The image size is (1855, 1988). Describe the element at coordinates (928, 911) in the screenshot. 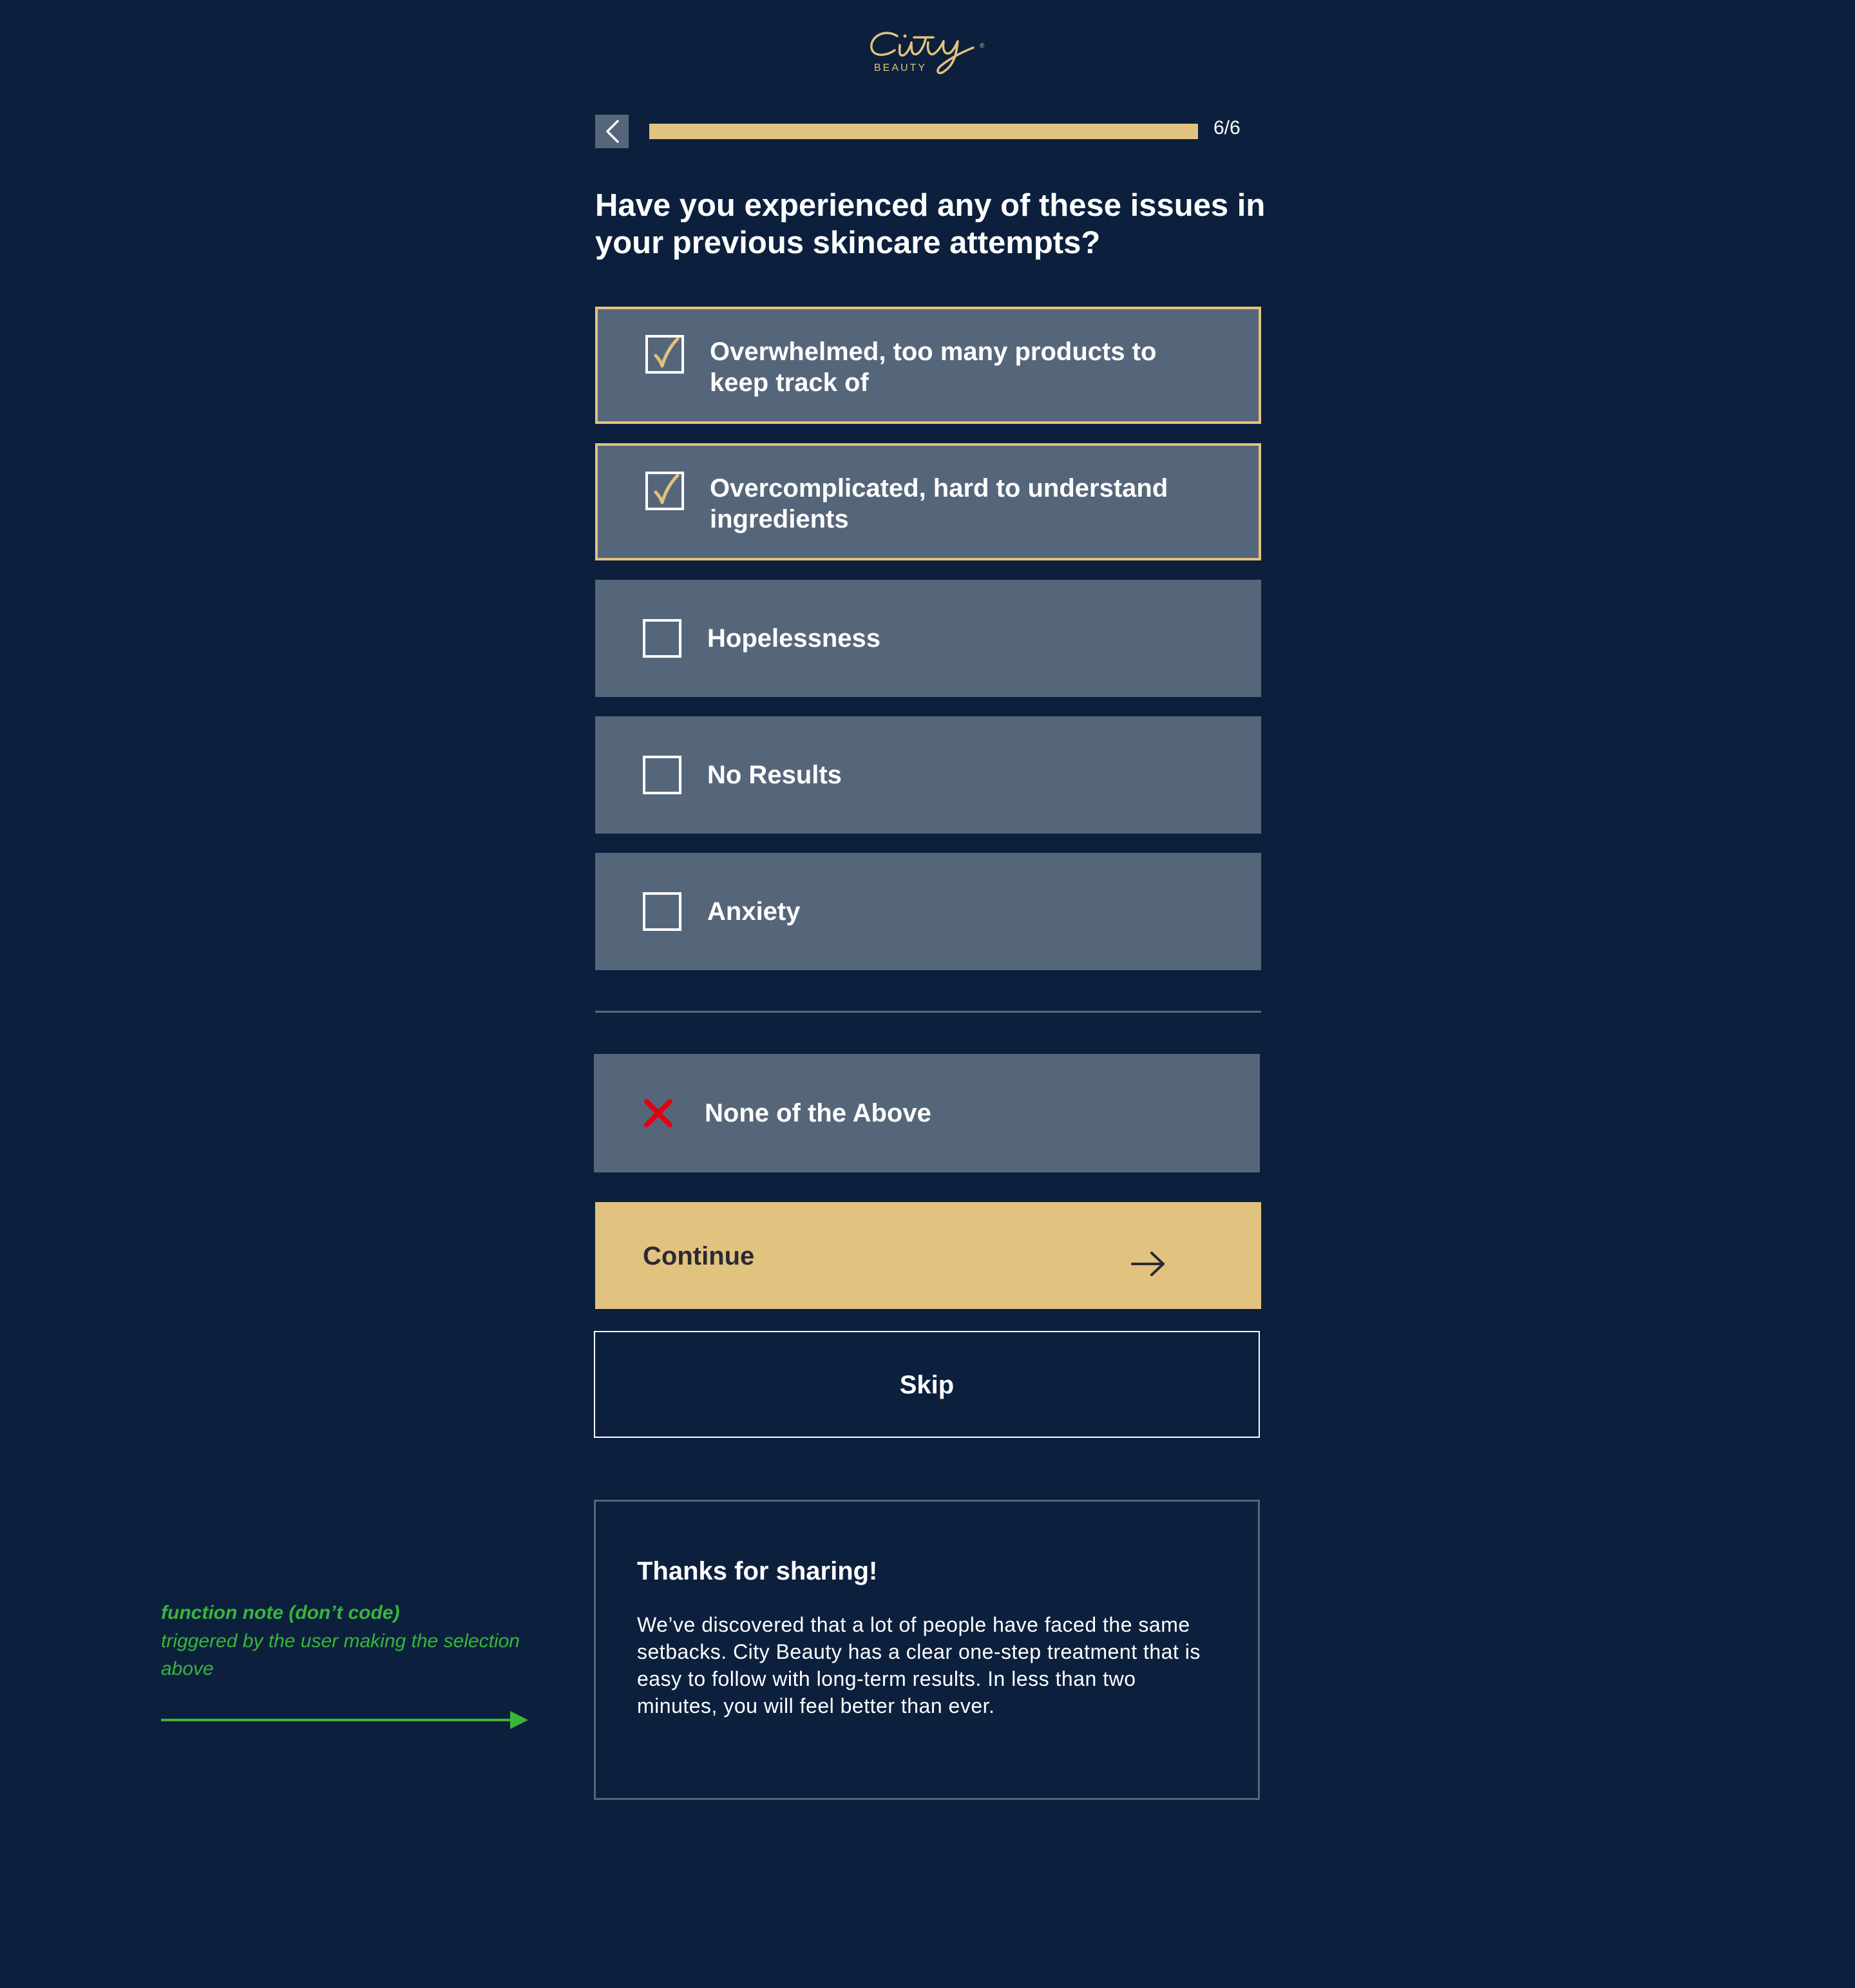

I see `option-anxiety: Anxiety` at that location.